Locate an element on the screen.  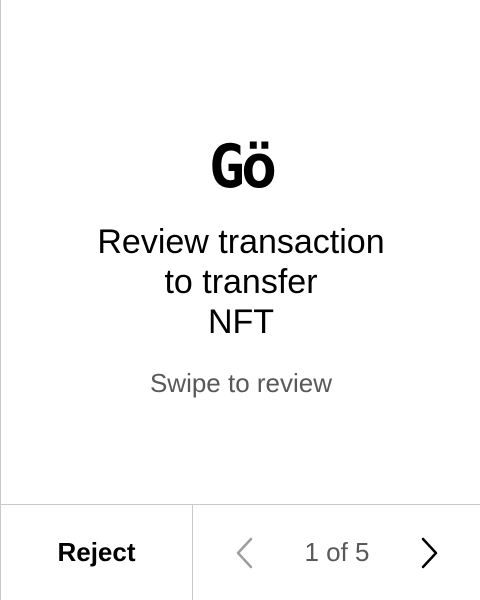
pager: 1 of 5 is located at coordinates (336, 552).